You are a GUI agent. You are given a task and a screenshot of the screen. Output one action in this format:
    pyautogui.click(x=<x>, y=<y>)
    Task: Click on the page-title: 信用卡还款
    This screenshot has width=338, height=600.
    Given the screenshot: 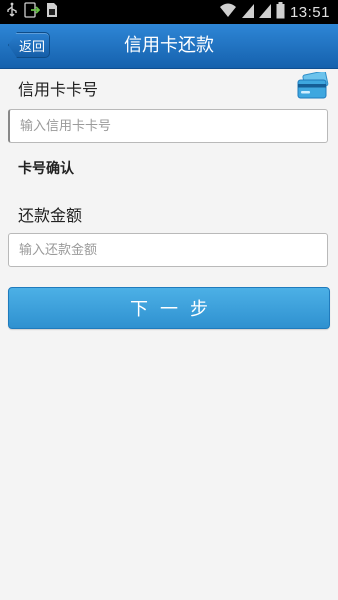 What is the action you would take?
    pyautogui.click(x=169, y=45)
    